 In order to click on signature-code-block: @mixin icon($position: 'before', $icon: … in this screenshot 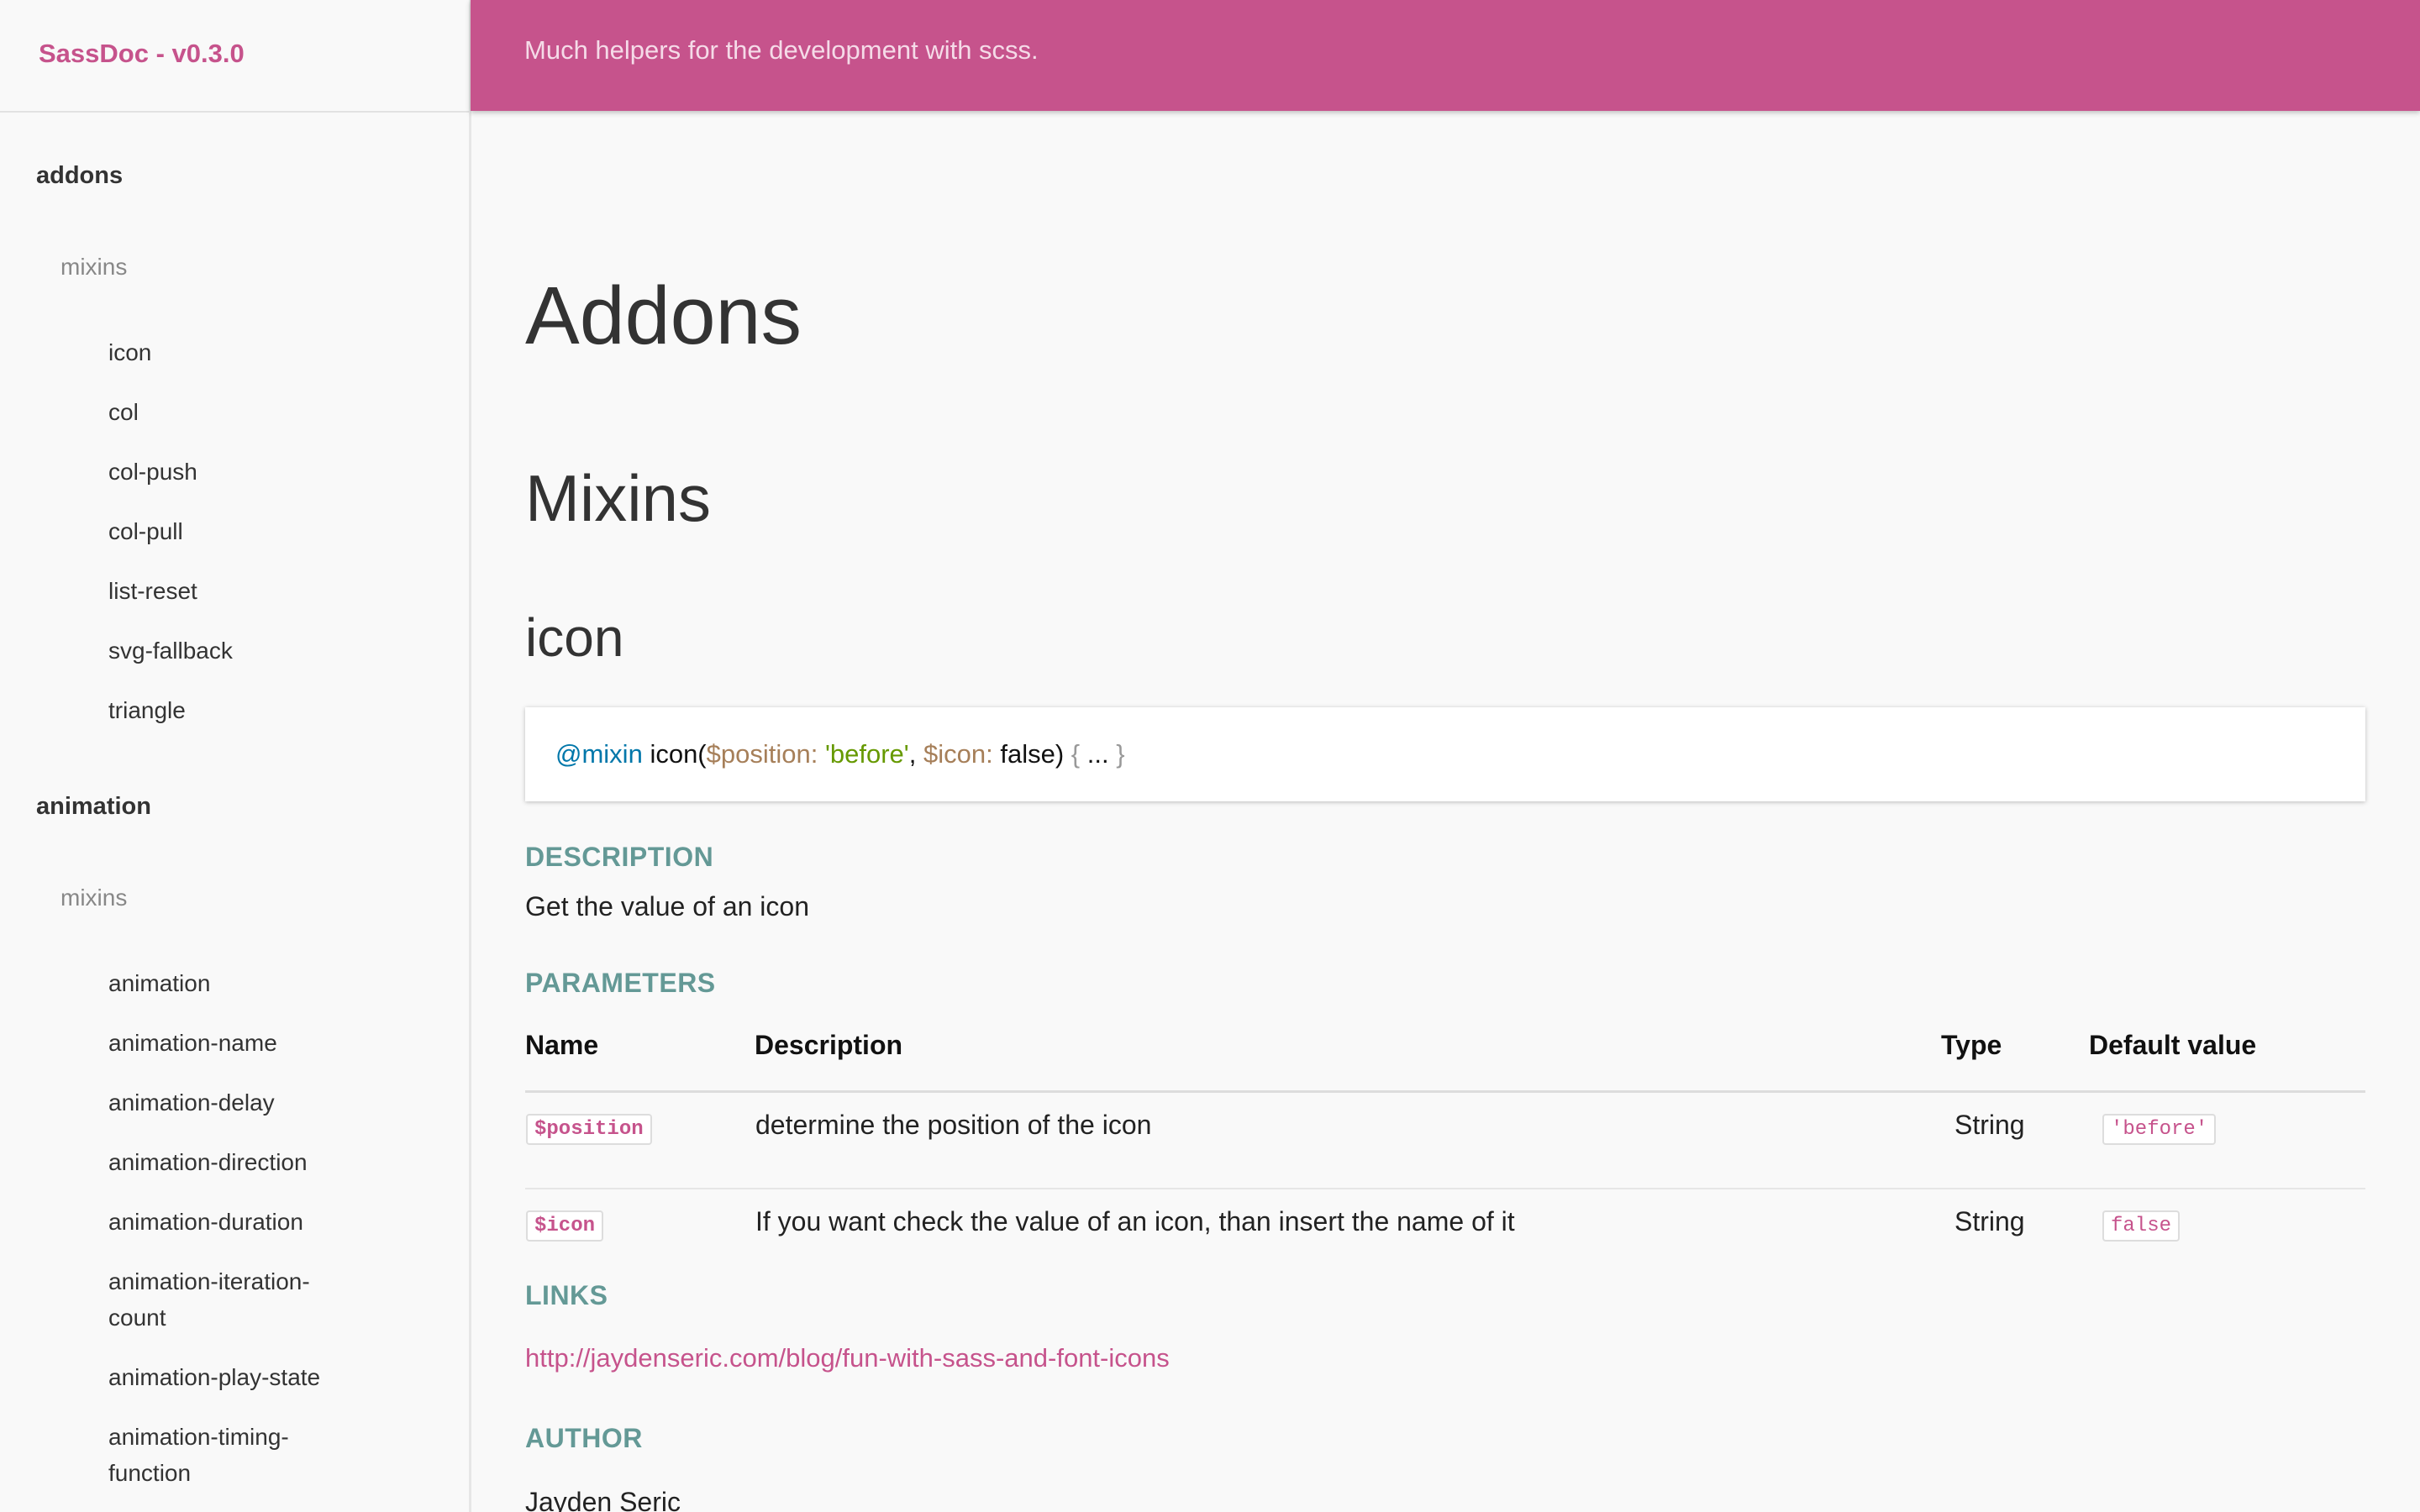, I will do `click(1445, 754)`.